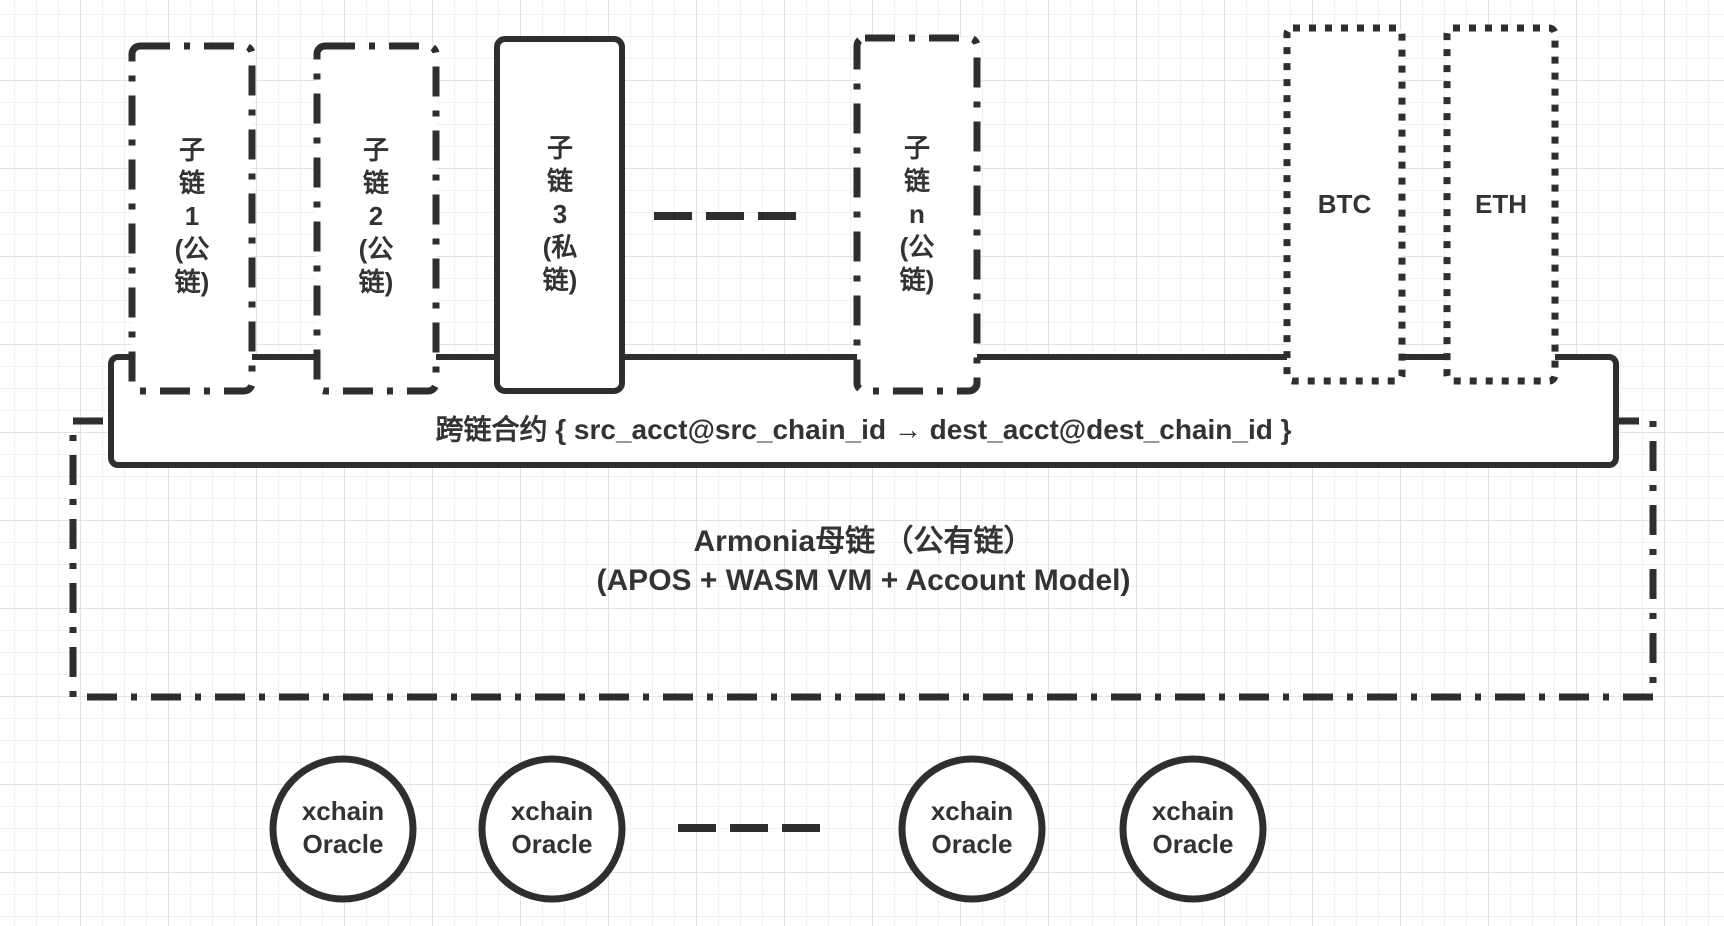 The width and height of the screenshot is (1724, 926). I want to click on main-chain-subtitle: (APOS + WASM VM + Account Model), so click(863, 580).